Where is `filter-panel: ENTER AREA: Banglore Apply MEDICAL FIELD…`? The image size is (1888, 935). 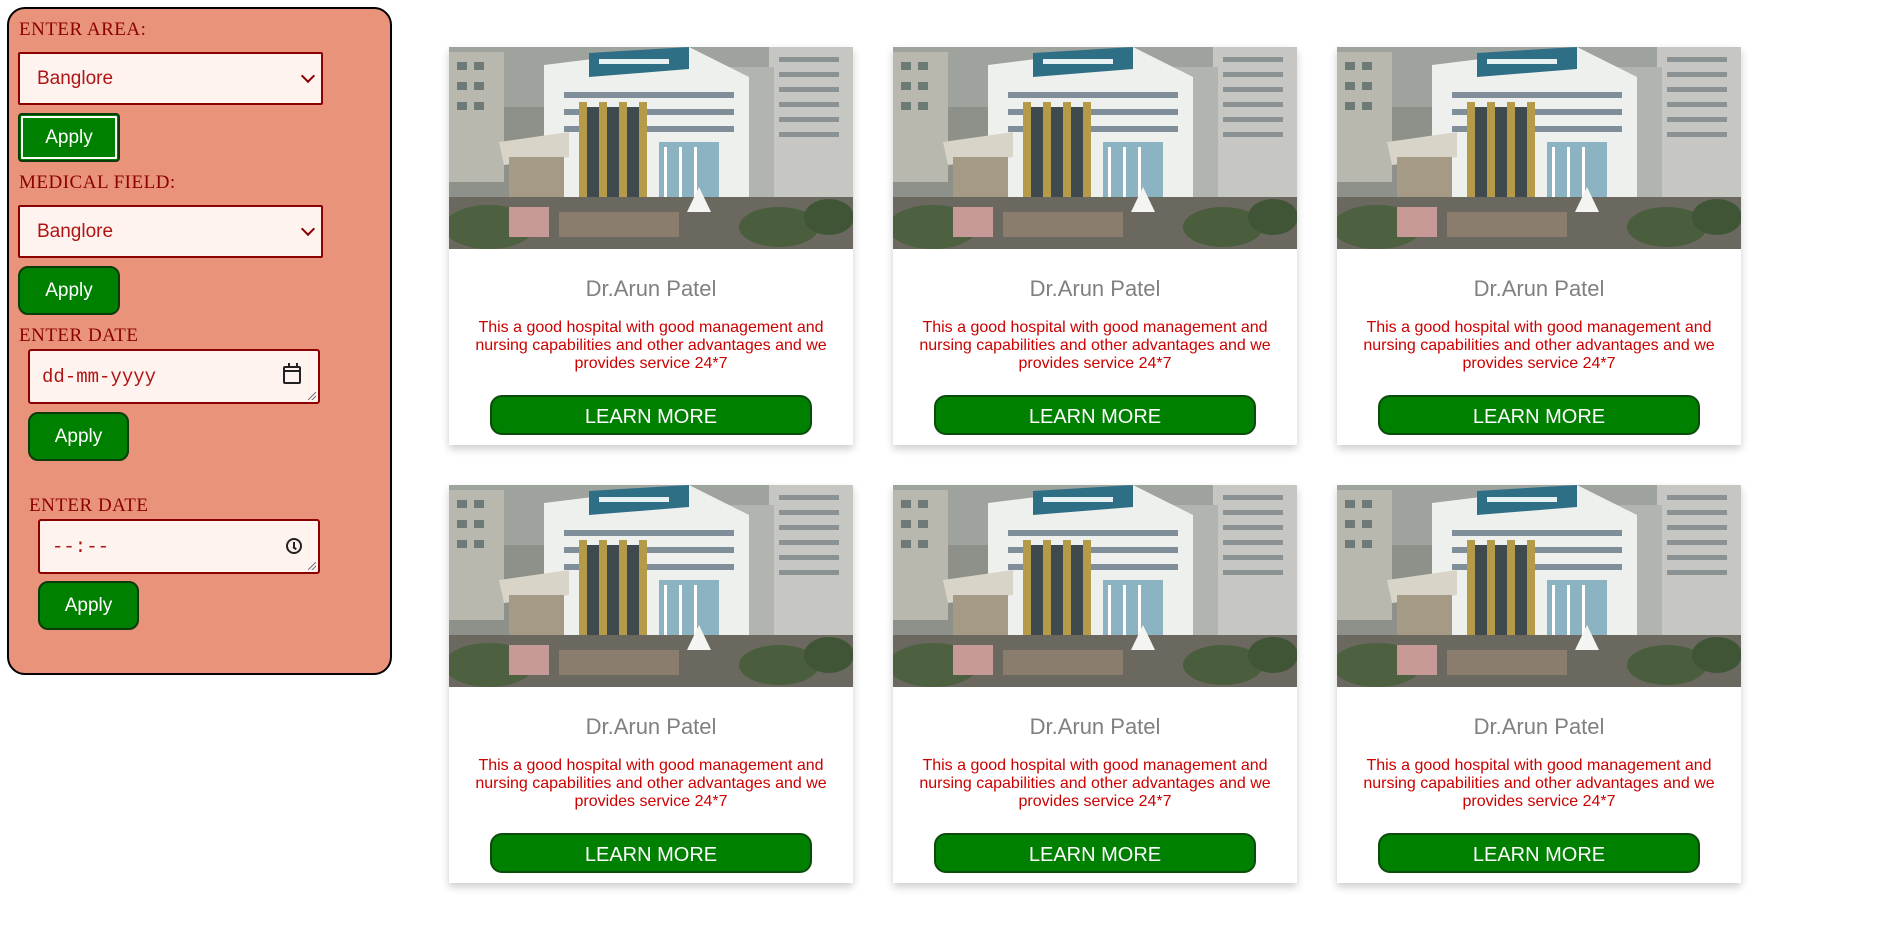
filter-panel: ENTER AREA: Banglore Apply MEDICAL FIELD… is located at coordinates (199, 341).